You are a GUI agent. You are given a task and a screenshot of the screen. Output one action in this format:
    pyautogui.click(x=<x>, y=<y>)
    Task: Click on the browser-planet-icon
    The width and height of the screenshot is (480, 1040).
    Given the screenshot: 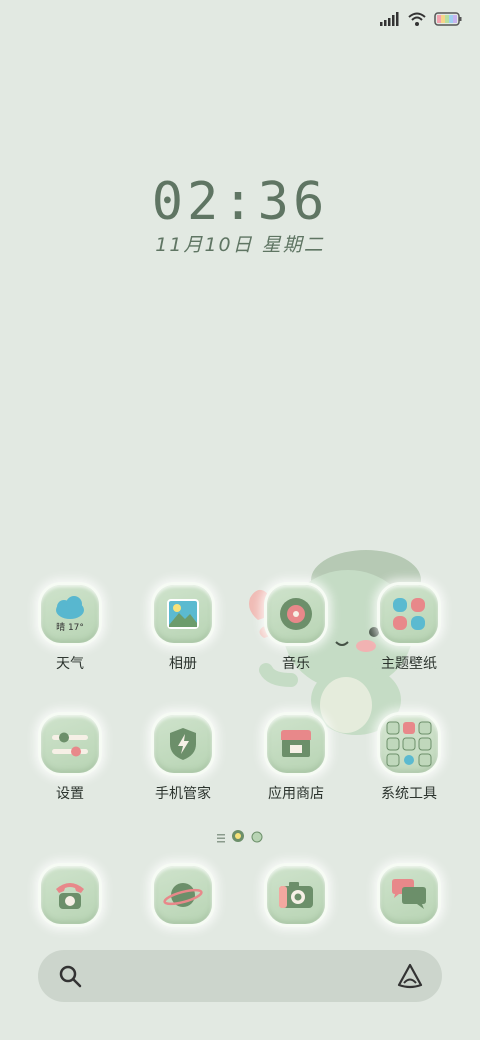 What is the action you would take?
    pyautogui.click(x=183, y=895)
    